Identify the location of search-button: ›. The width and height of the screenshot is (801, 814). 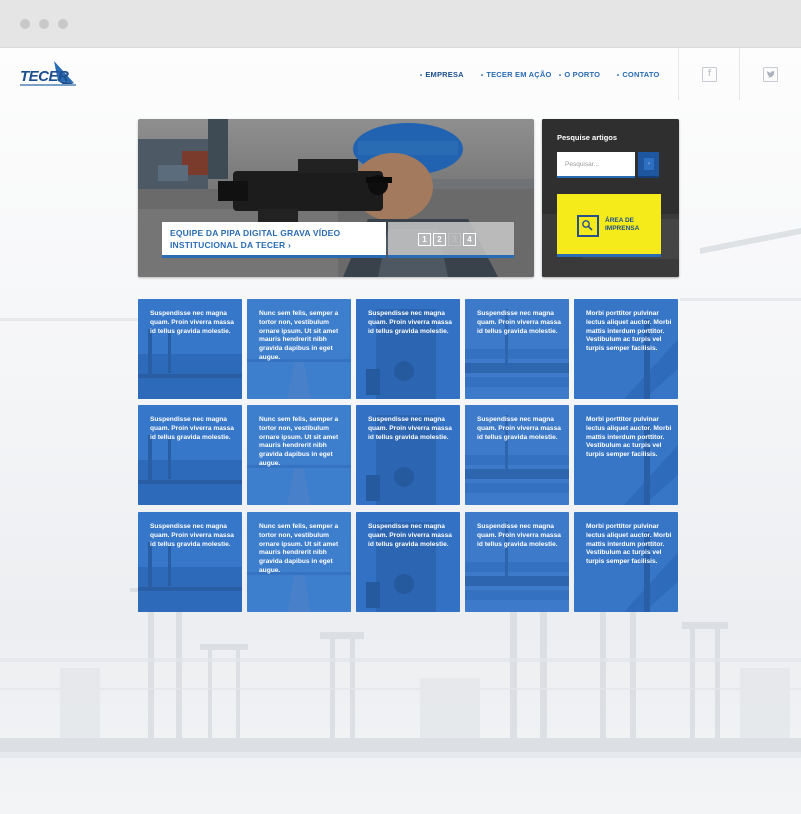
(648, 165).